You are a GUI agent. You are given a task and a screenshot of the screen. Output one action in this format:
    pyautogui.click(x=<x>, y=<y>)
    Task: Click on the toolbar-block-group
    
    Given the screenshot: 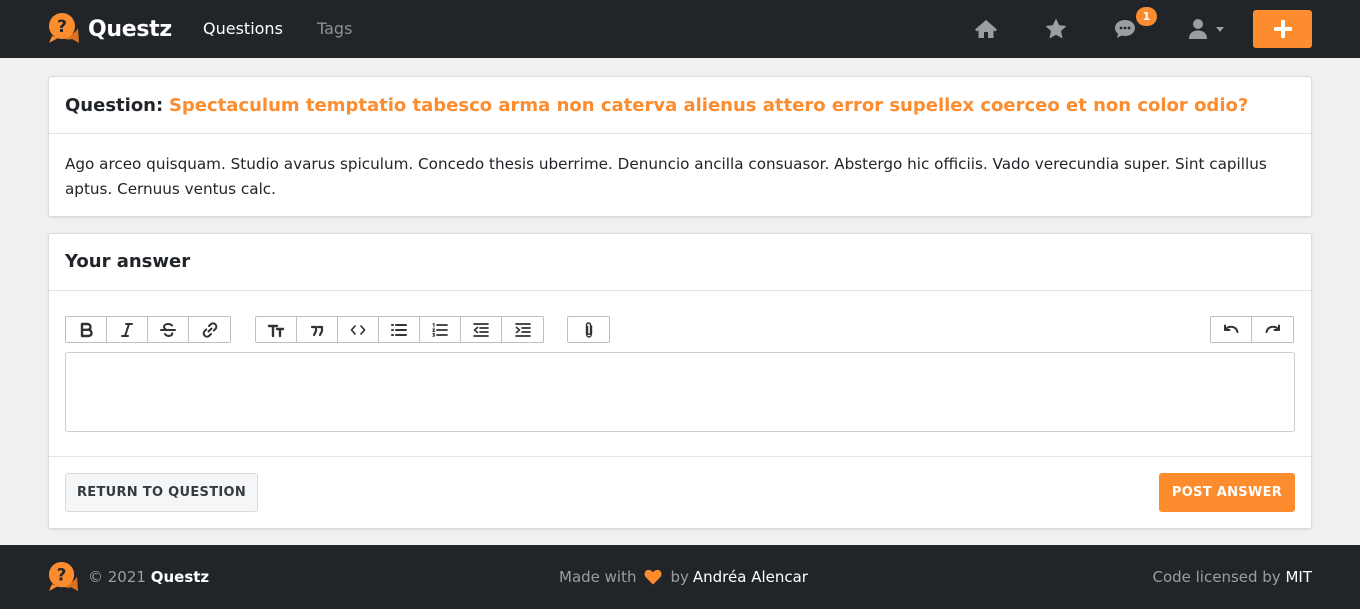 What is the action you would take?
    pyautogui.click(x=399, y=329)
    